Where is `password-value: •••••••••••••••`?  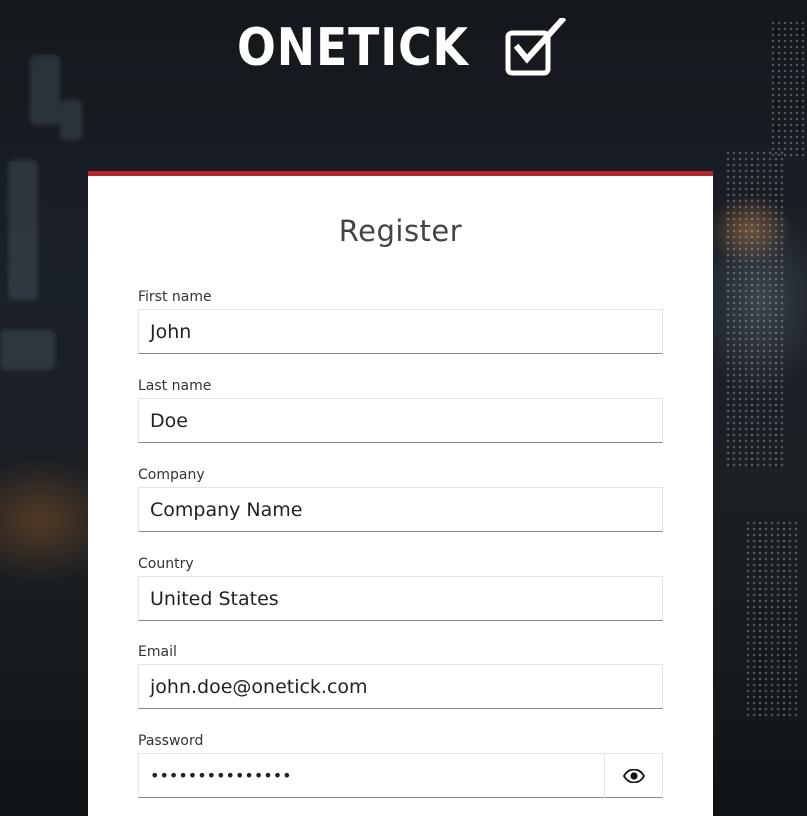
password-value: ••••••••••••••• is located at coordinates (221, 775).